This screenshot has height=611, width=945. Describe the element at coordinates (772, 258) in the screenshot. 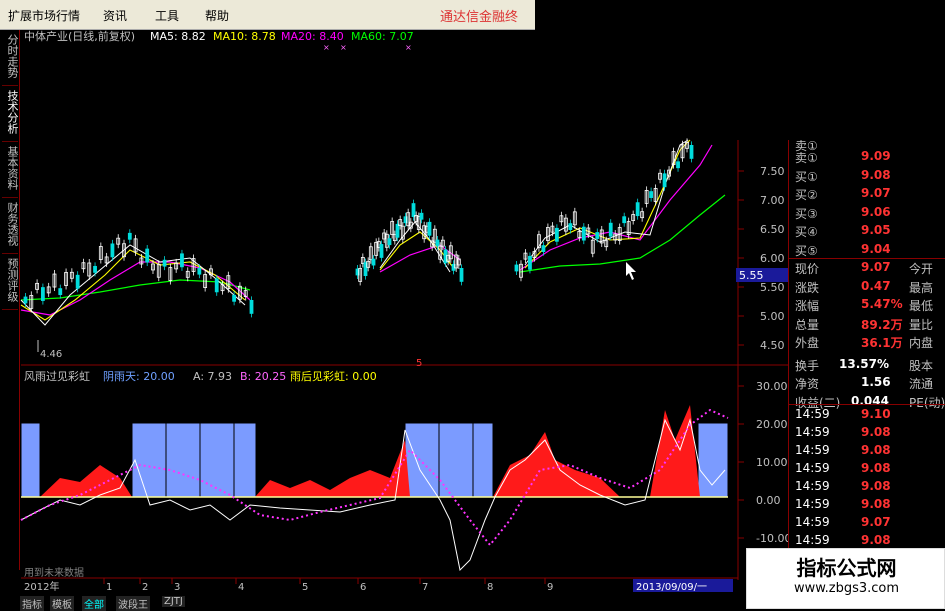

I see `price-tick: 6.00` at that location.